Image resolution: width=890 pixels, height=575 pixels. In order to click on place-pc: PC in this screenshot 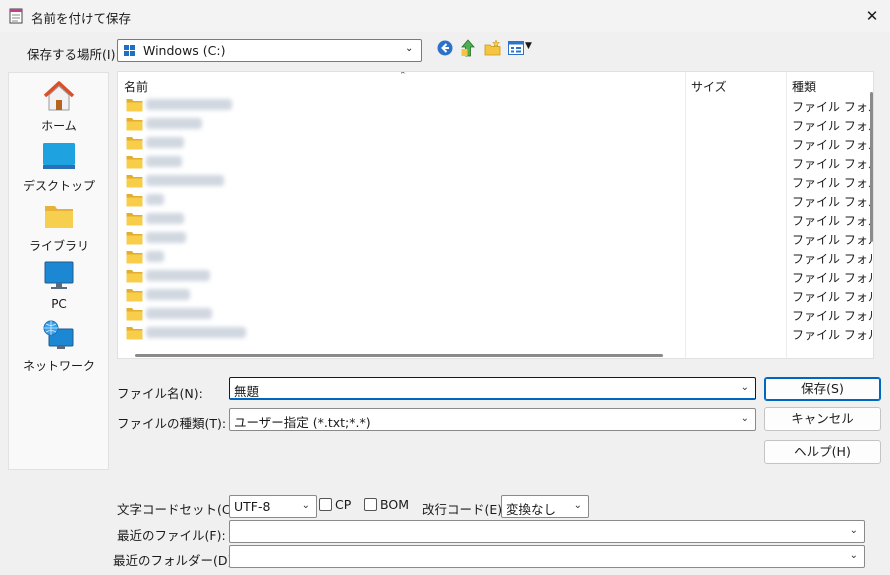, I will do `click(59, 287)`.